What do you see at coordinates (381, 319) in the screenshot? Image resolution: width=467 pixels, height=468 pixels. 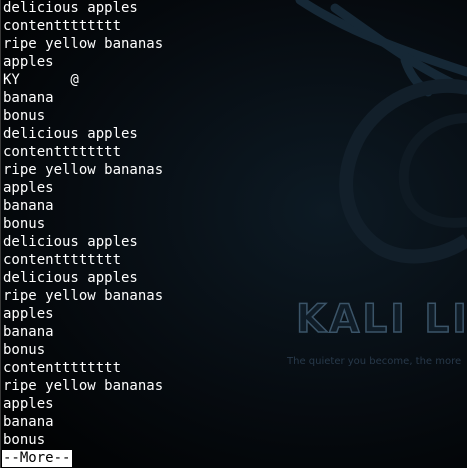 I see `kali-logo-text: KALI LI` at bounding box center [381, 319].